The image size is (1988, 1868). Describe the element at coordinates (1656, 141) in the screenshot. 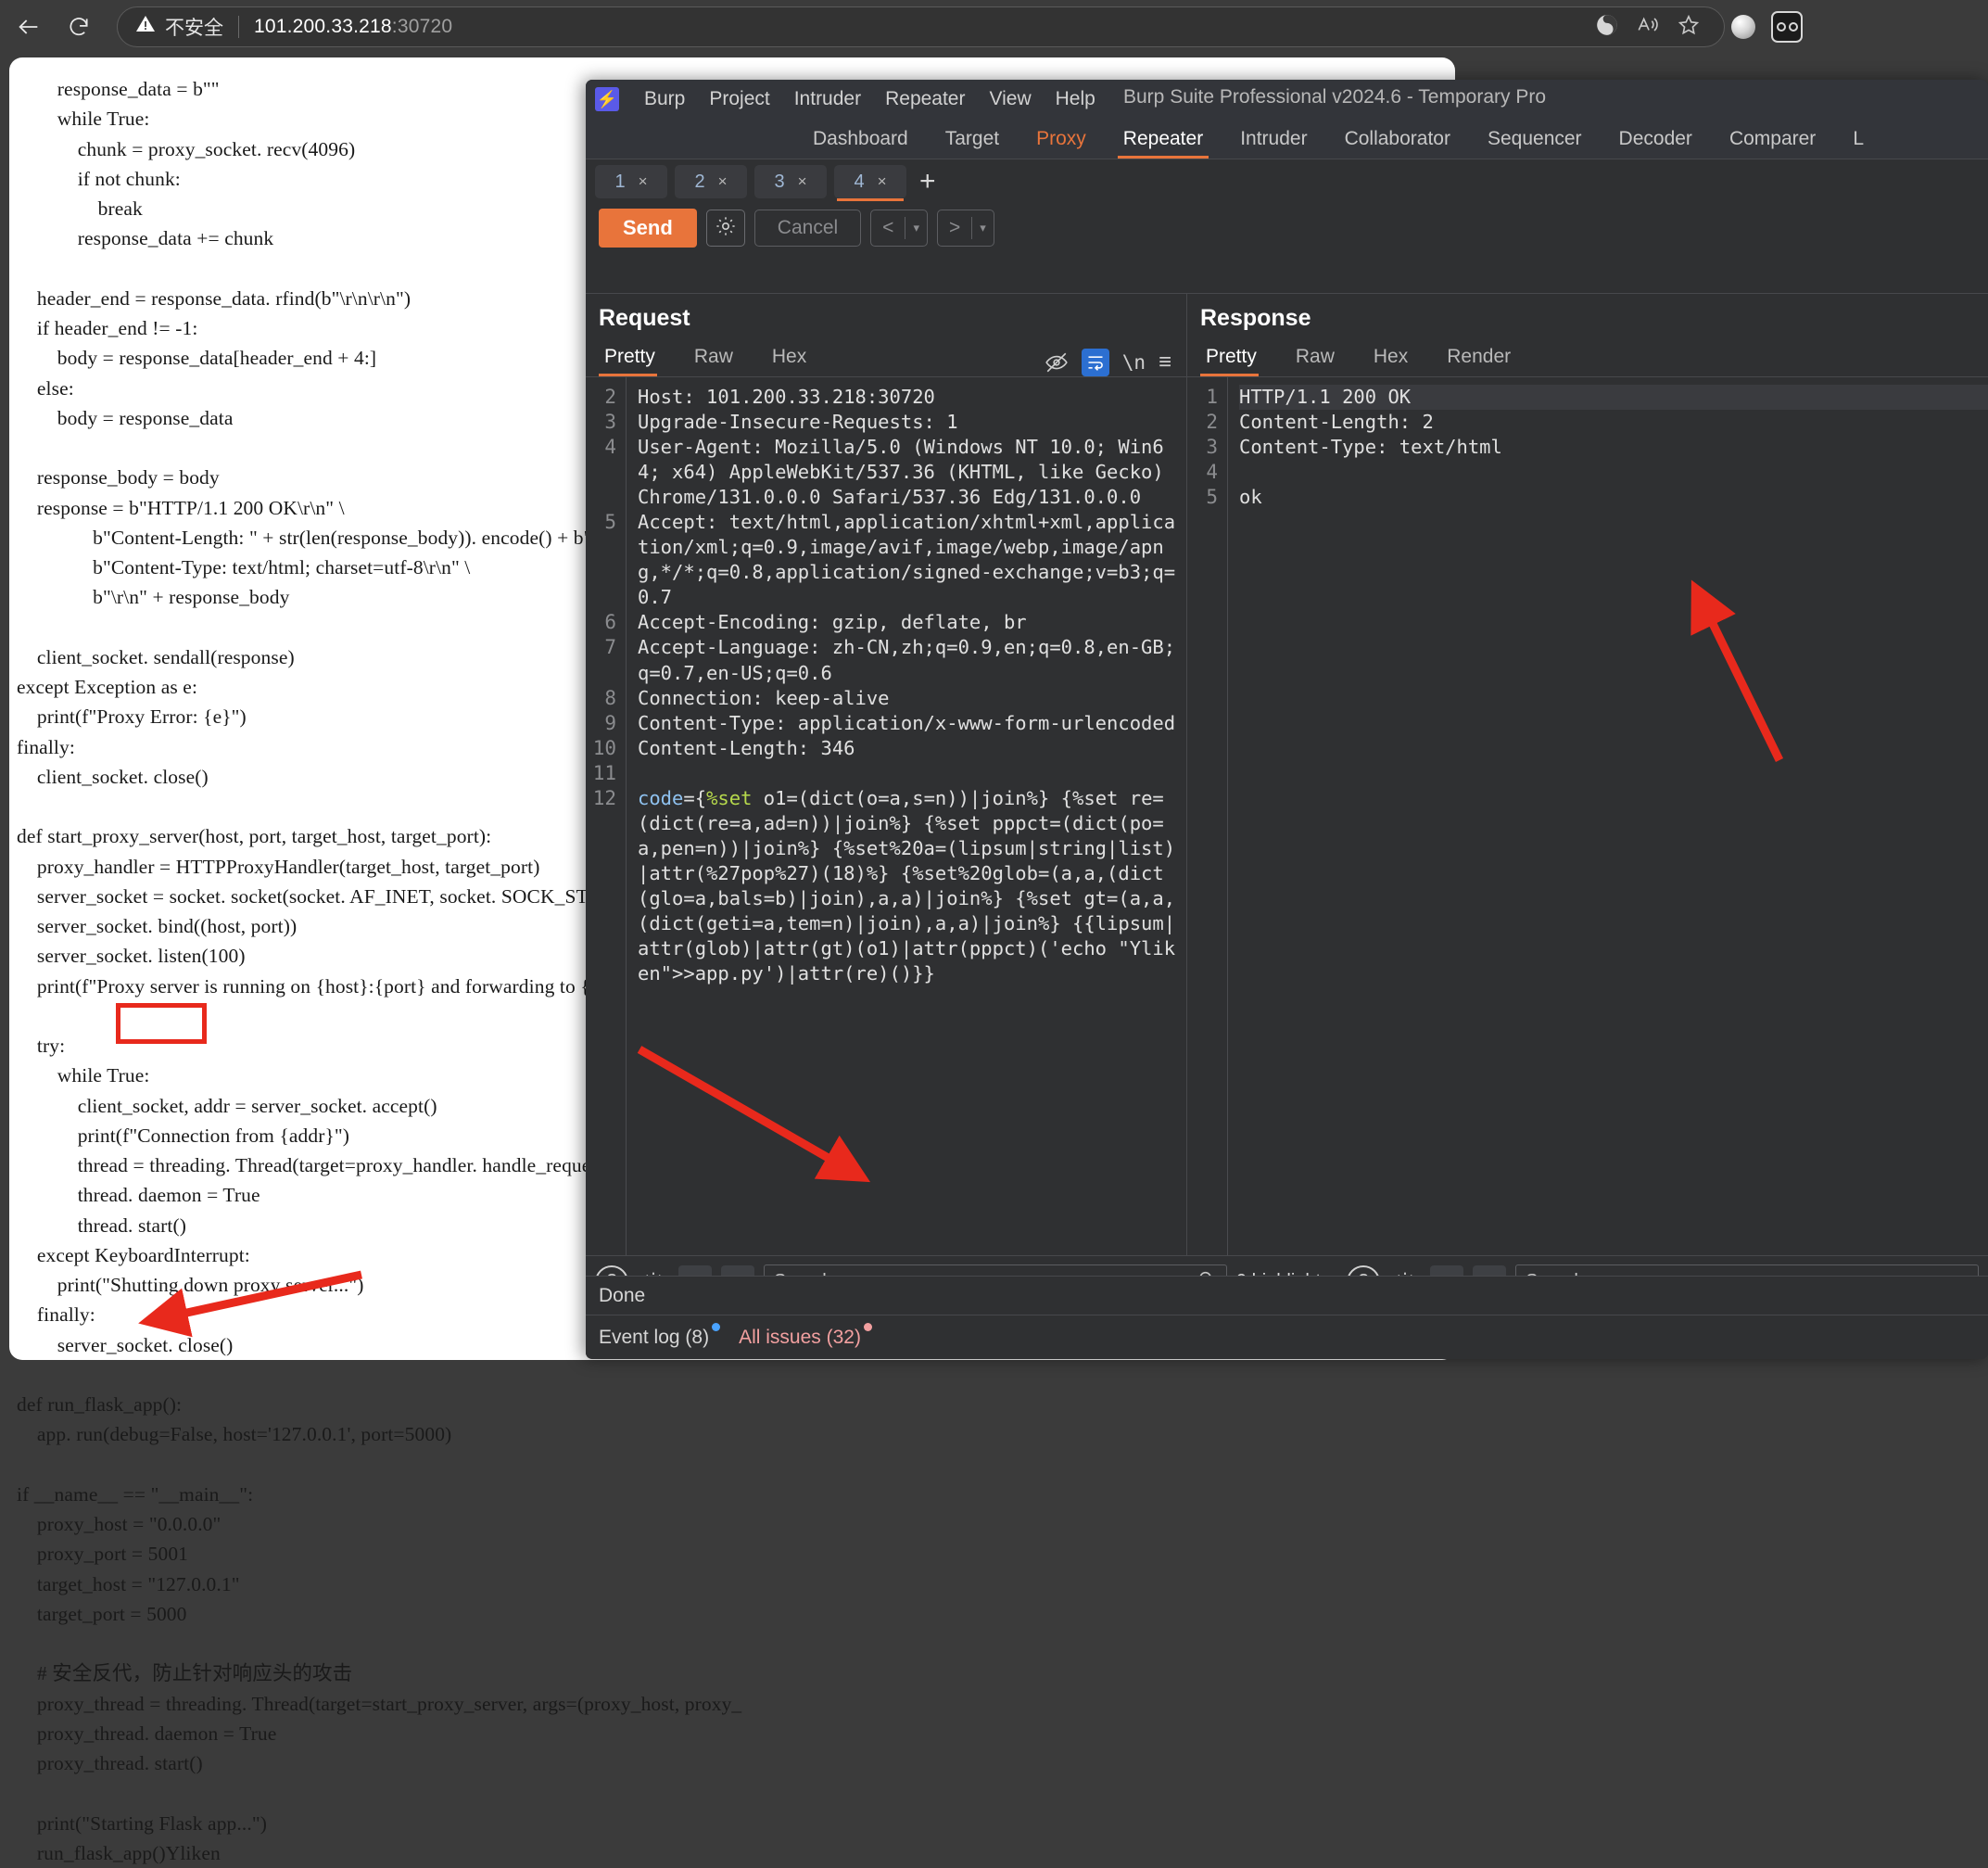

I see `tab-decoder: Decoder` at that location.